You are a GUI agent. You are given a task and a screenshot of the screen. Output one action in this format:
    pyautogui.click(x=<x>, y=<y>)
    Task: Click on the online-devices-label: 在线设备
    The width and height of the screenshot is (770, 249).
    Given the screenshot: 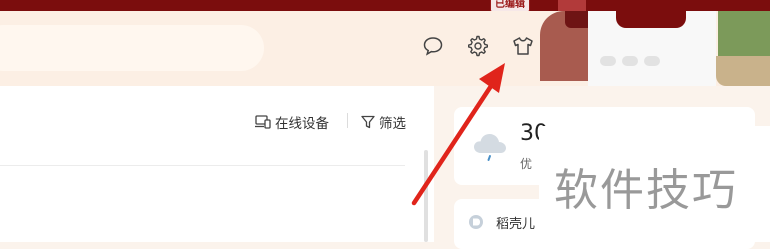 What is the action you would take?
    pyautogui.click(x=302, y=124)
    